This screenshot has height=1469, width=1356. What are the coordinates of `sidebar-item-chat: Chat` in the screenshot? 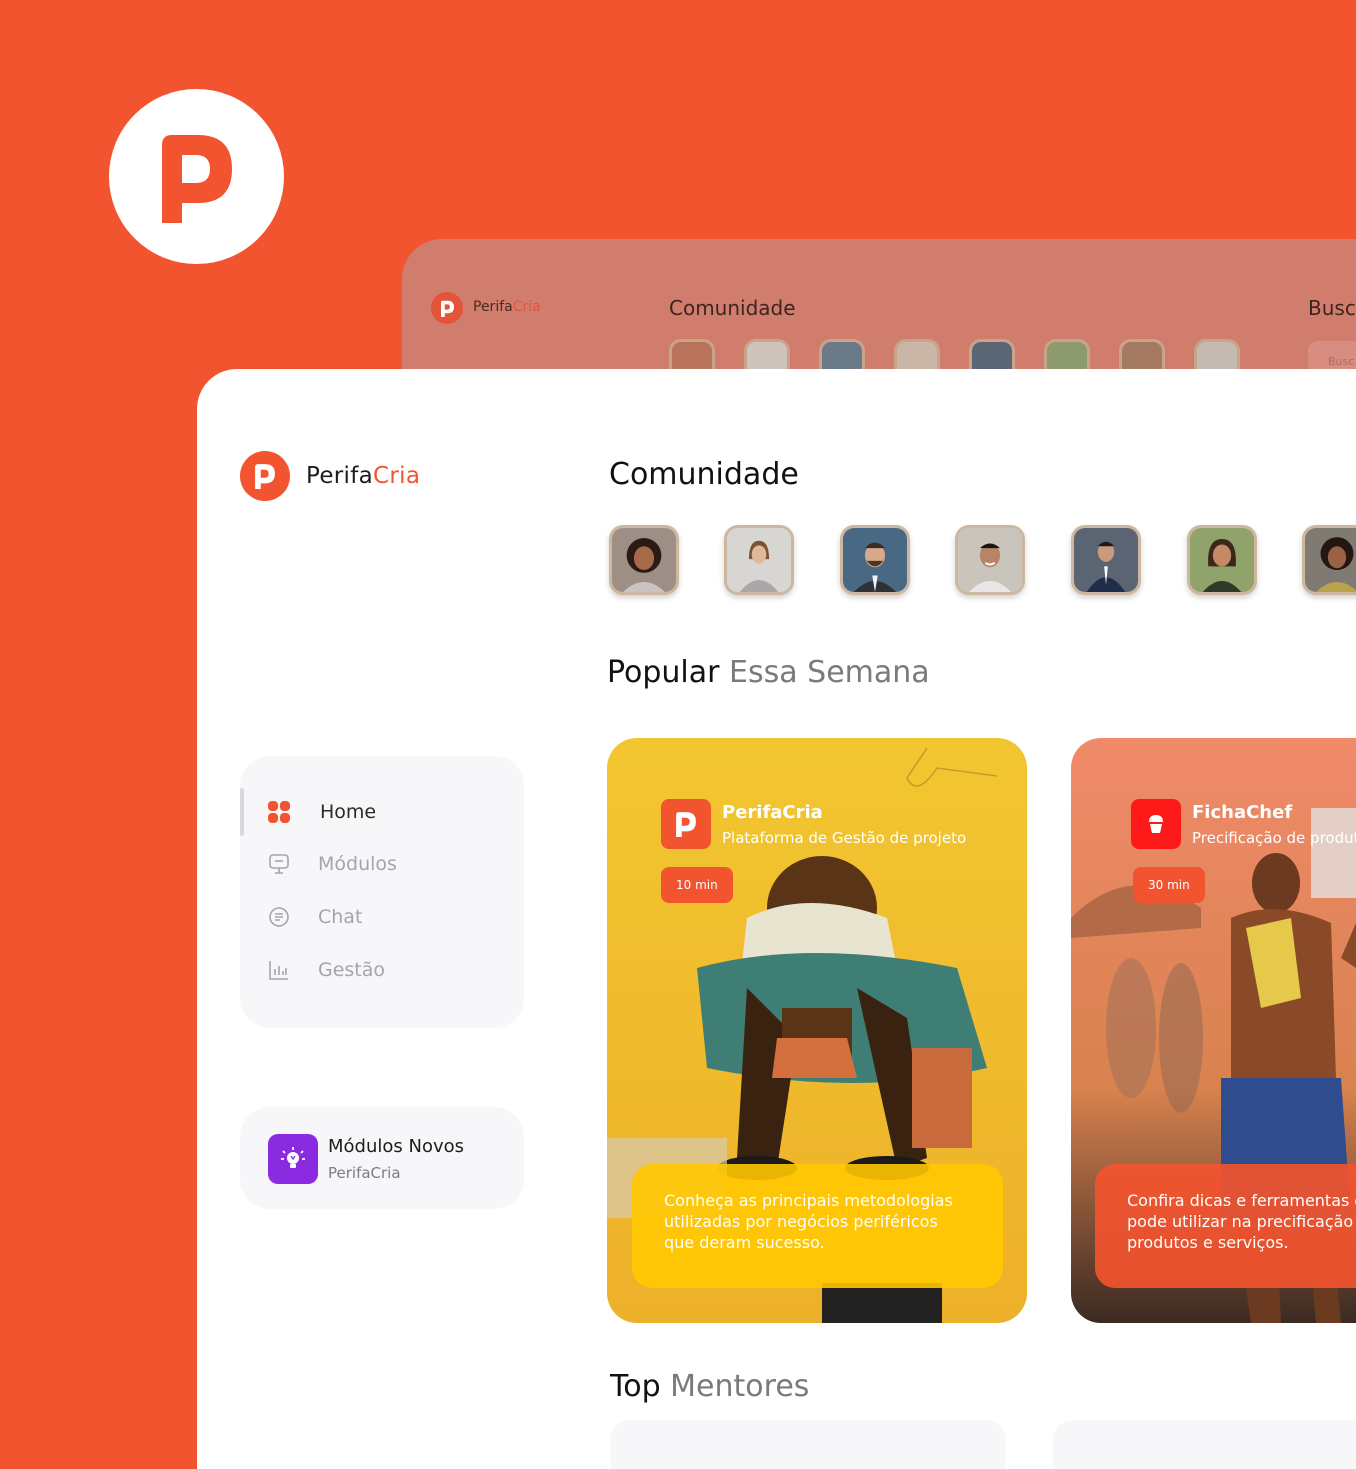 It's located at (382, 917).